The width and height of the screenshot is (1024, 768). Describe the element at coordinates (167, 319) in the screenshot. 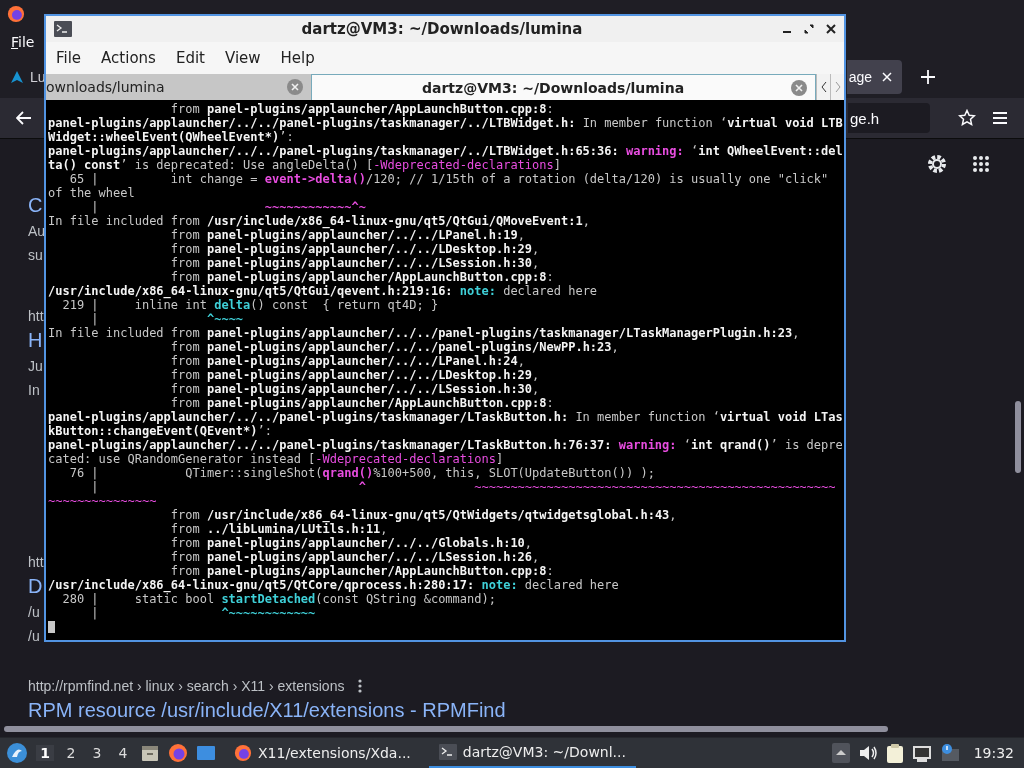

I see `terminal-line: | ^~~~~` at that location.